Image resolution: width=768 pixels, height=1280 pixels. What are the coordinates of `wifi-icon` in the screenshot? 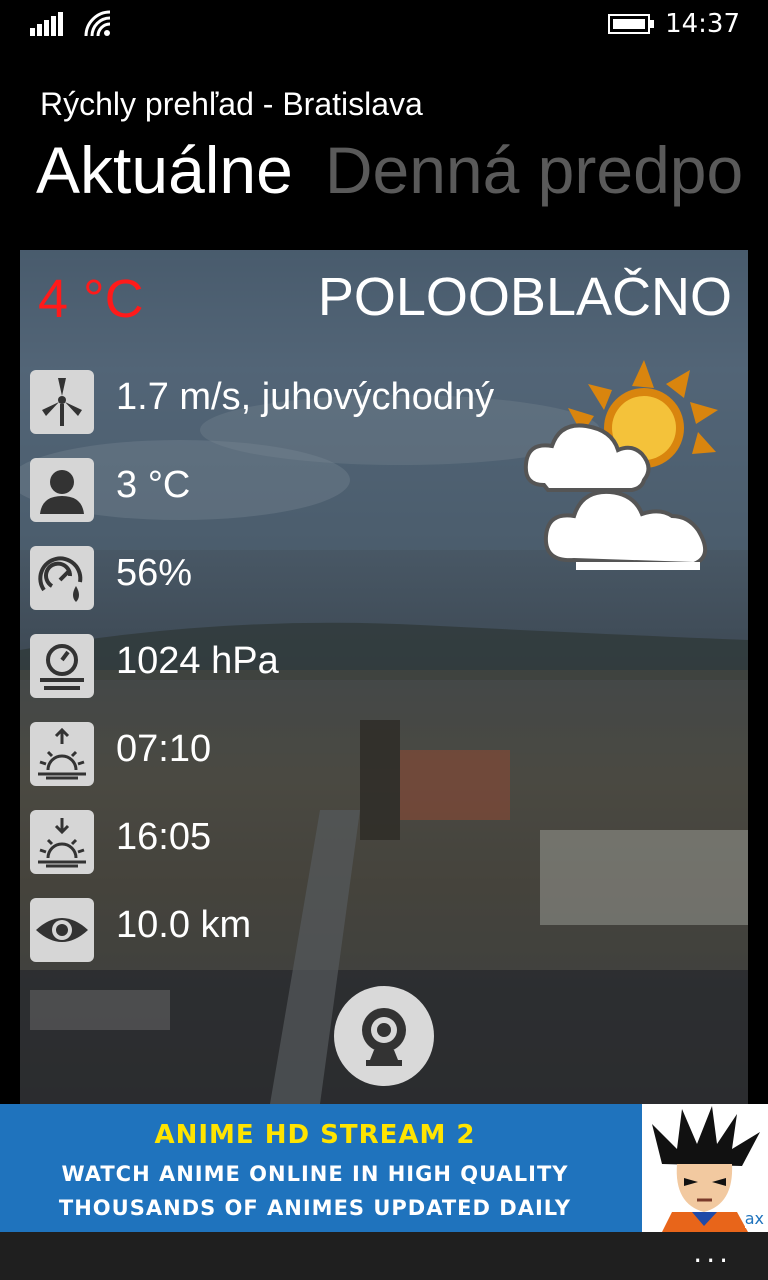 It's located at (97, 23).